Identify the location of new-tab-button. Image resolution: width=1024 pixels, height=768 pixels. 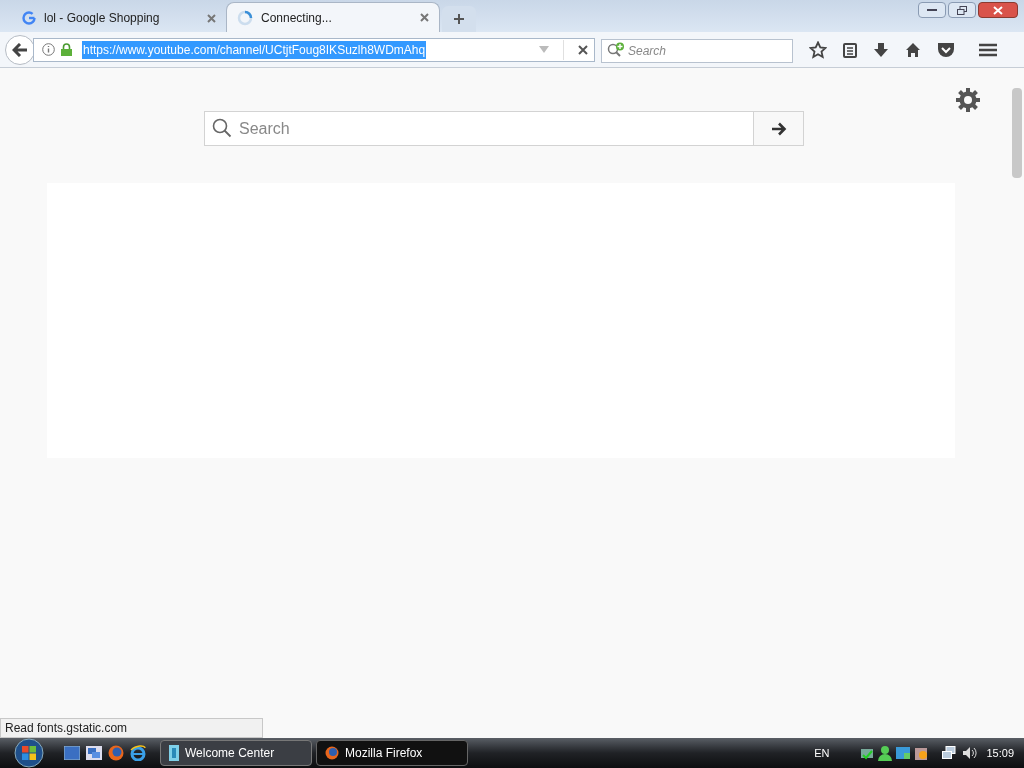
(459, 19).